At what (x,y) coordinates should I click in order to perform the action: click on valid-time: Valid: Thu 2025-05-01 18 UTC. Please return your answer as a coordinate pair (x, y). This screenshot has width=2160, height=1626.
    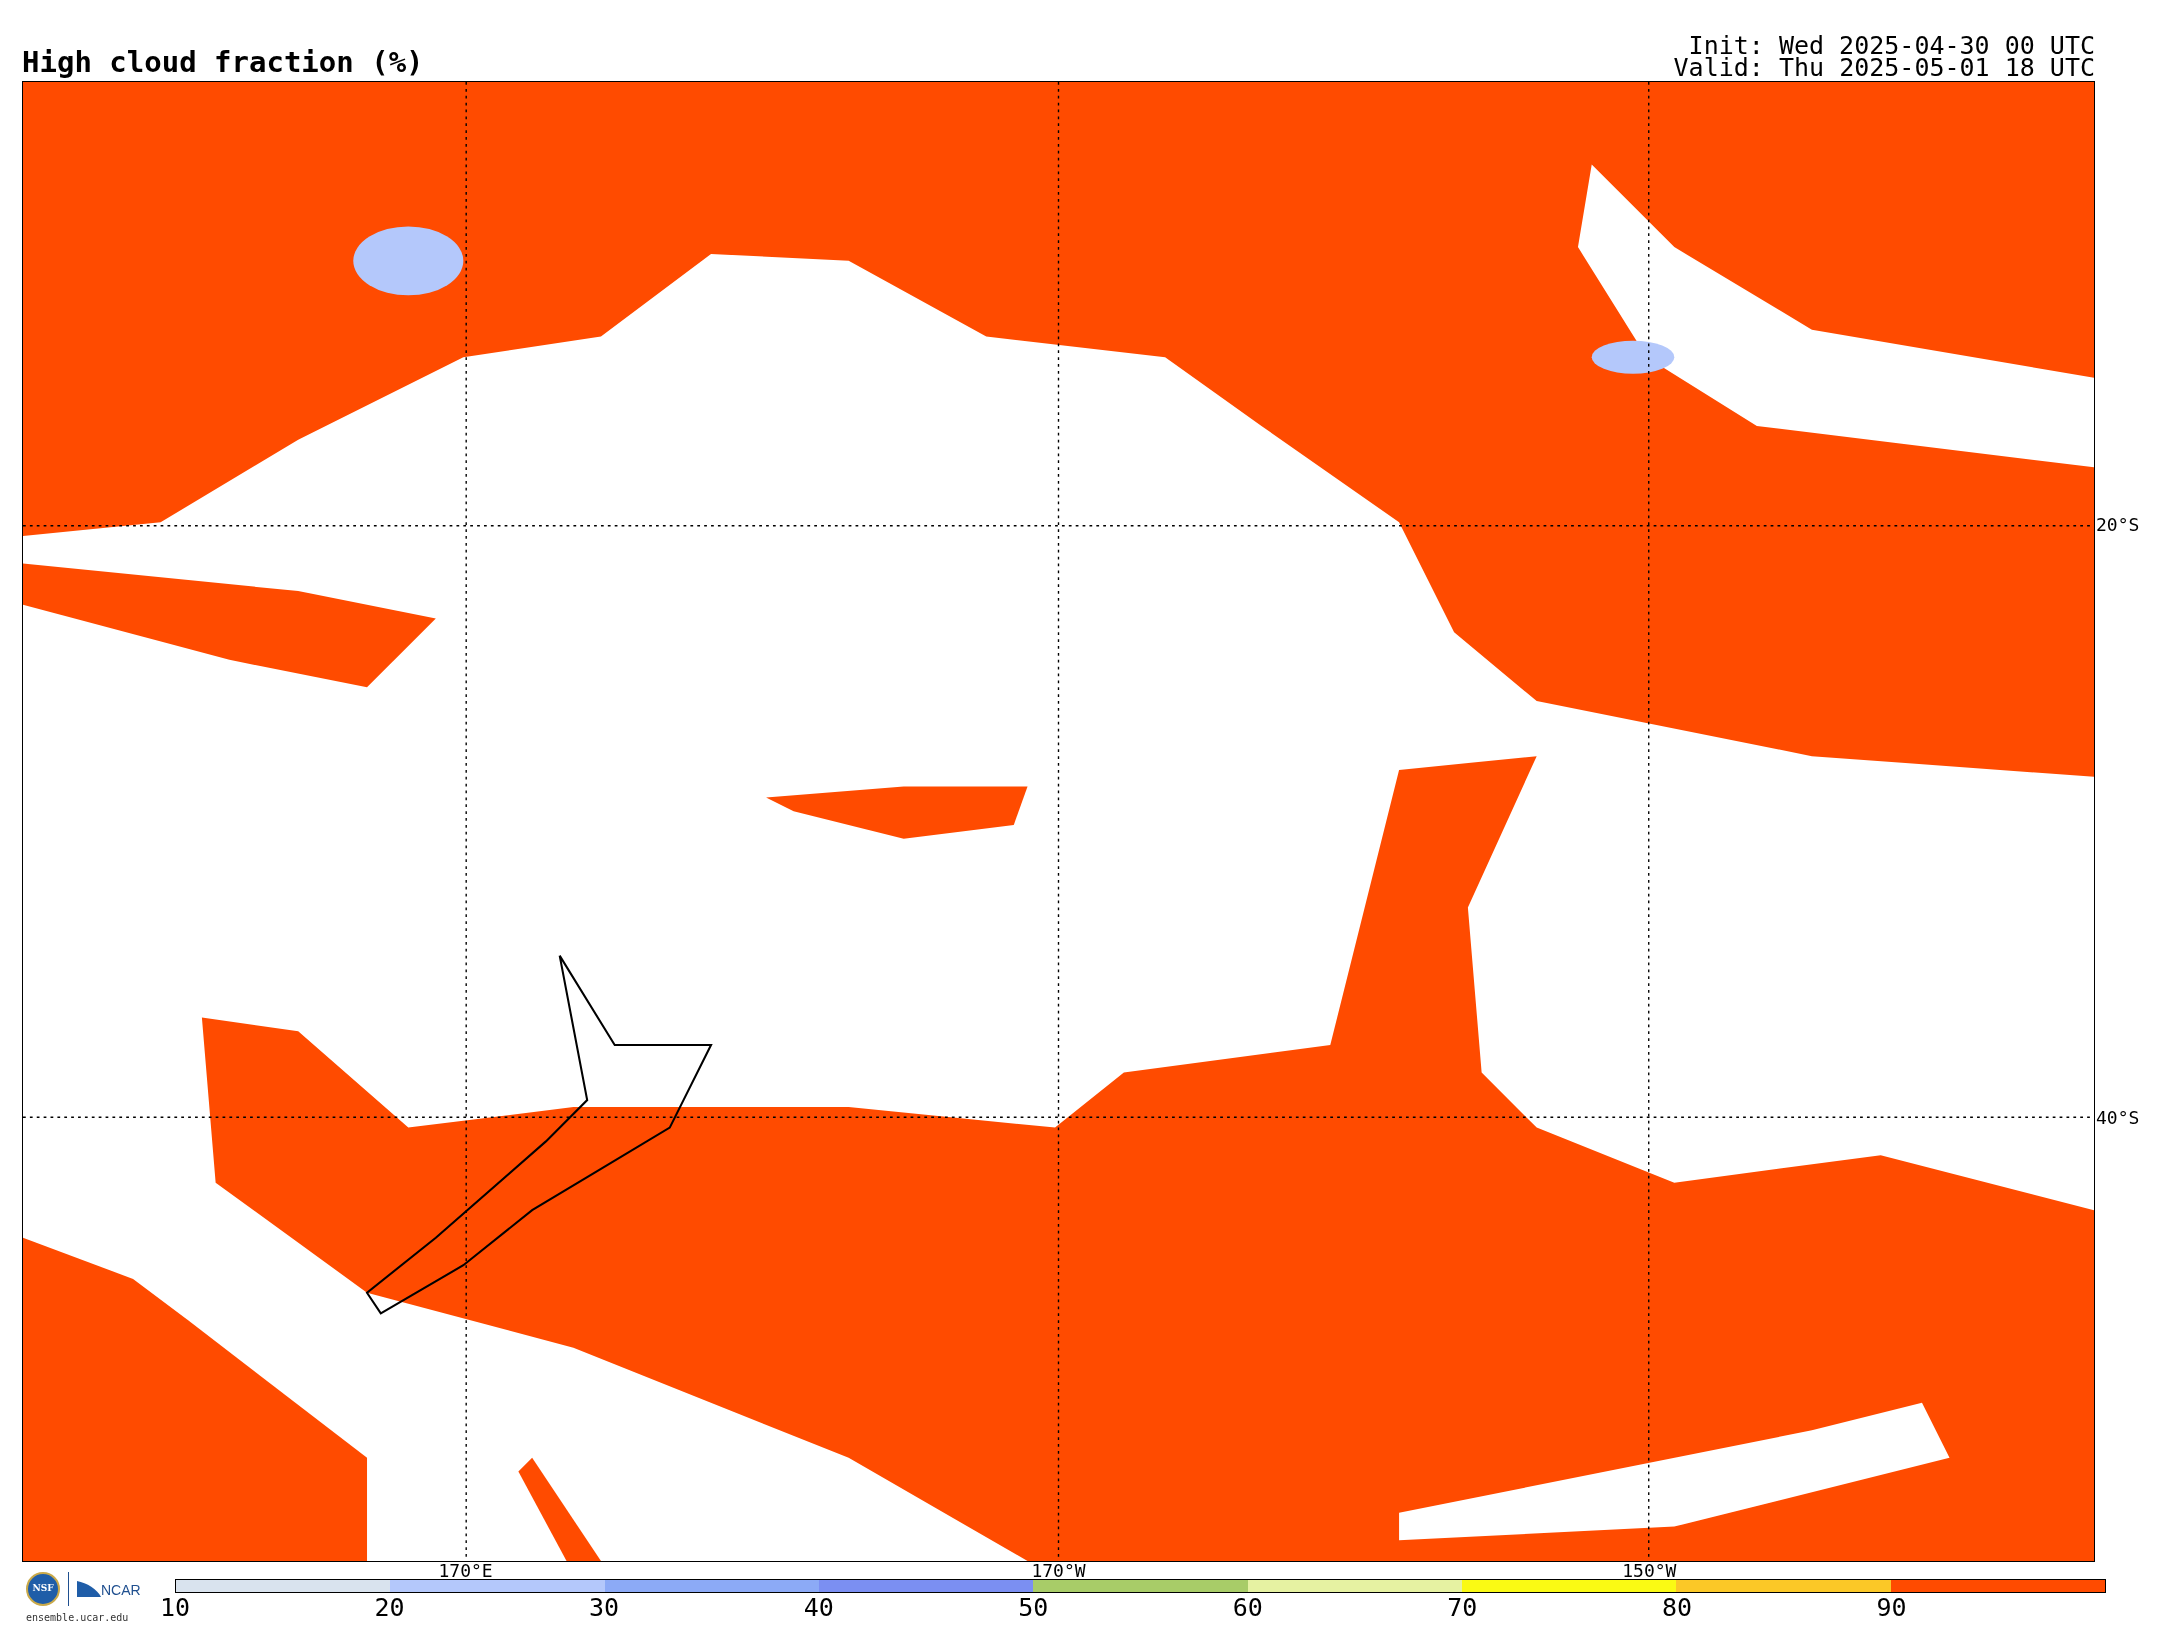
    Looking at the image, I should click on (1884, 68).